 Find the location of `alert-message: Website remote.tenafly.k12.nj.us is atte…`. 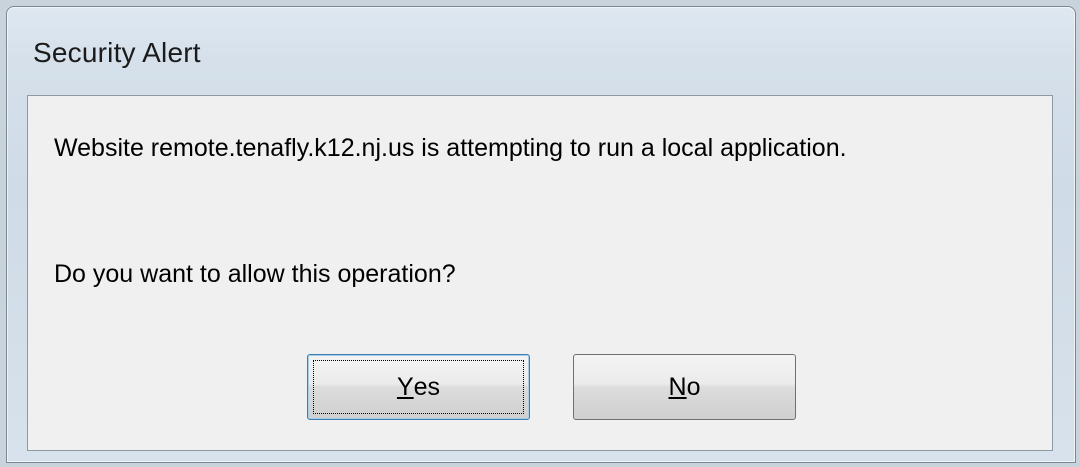

alert-message: Website remote.tenafly.k12.nj.us is atte… is located at coordinates (450, 148).